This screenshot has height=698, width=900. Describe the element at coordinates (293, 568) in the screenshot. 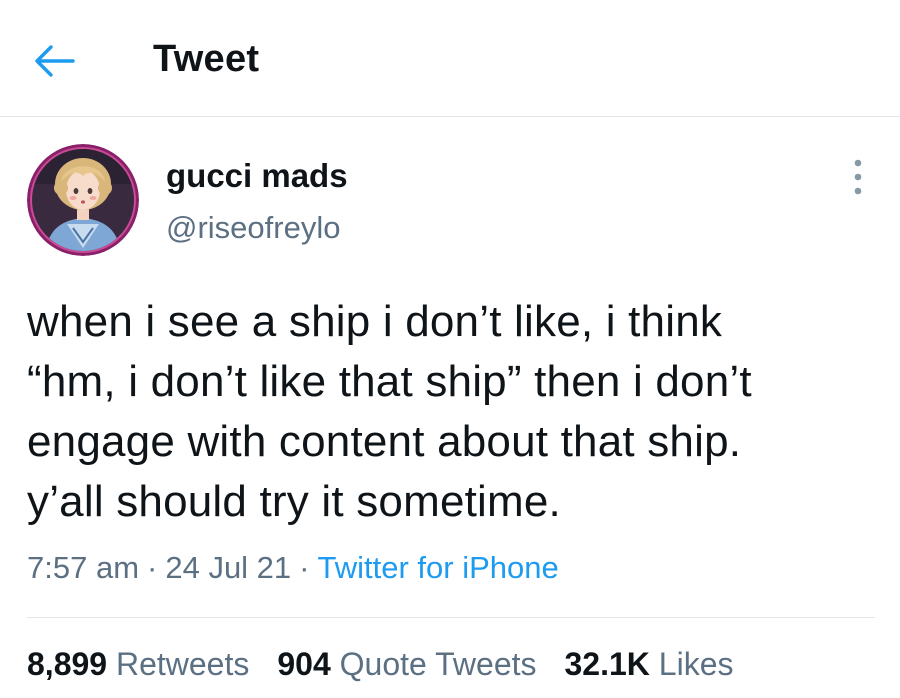

I see `tweet-metadata: 7:57 am · 24 Jul 21 · Twitter for iPhone` at that location.